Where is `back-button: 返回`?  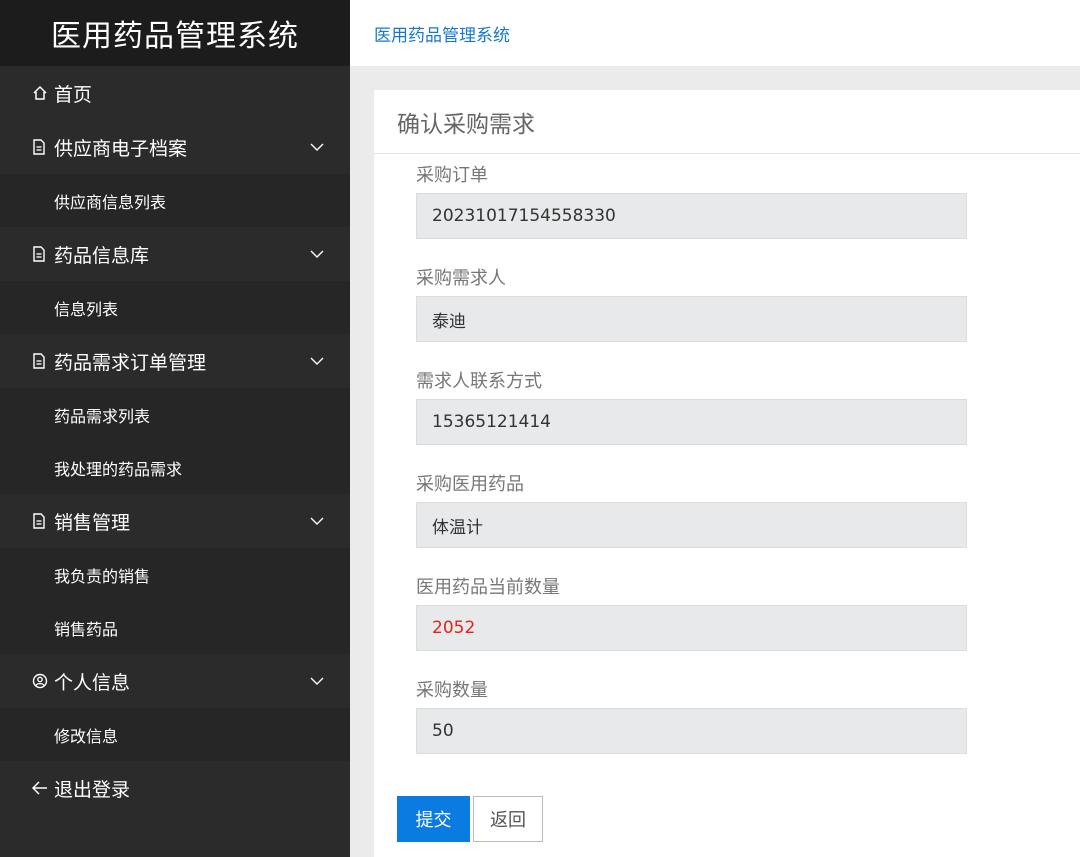 back-button: 返回 is located at coordinates (508, 819).